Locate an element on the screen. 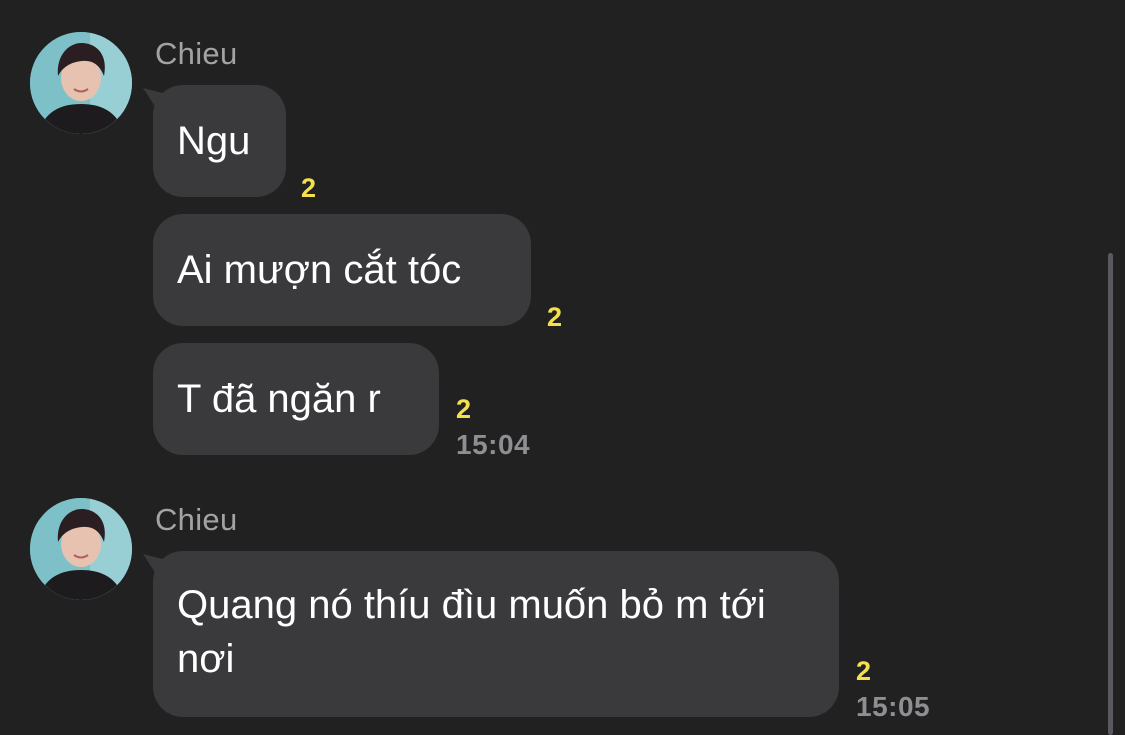  message-bubble: T đã ngăn r is located at coordinates (296, 399).